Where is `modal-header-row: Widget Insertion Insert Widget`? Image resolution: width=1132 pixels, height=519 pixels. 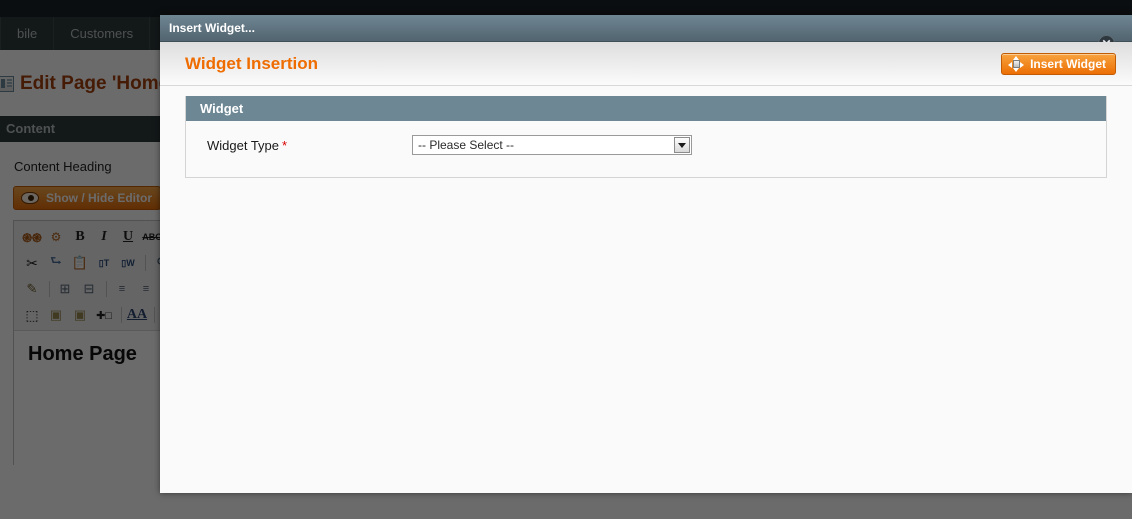
modal-header-row: Widget Insertion Insert Widget is located at coordinates (646, 64).